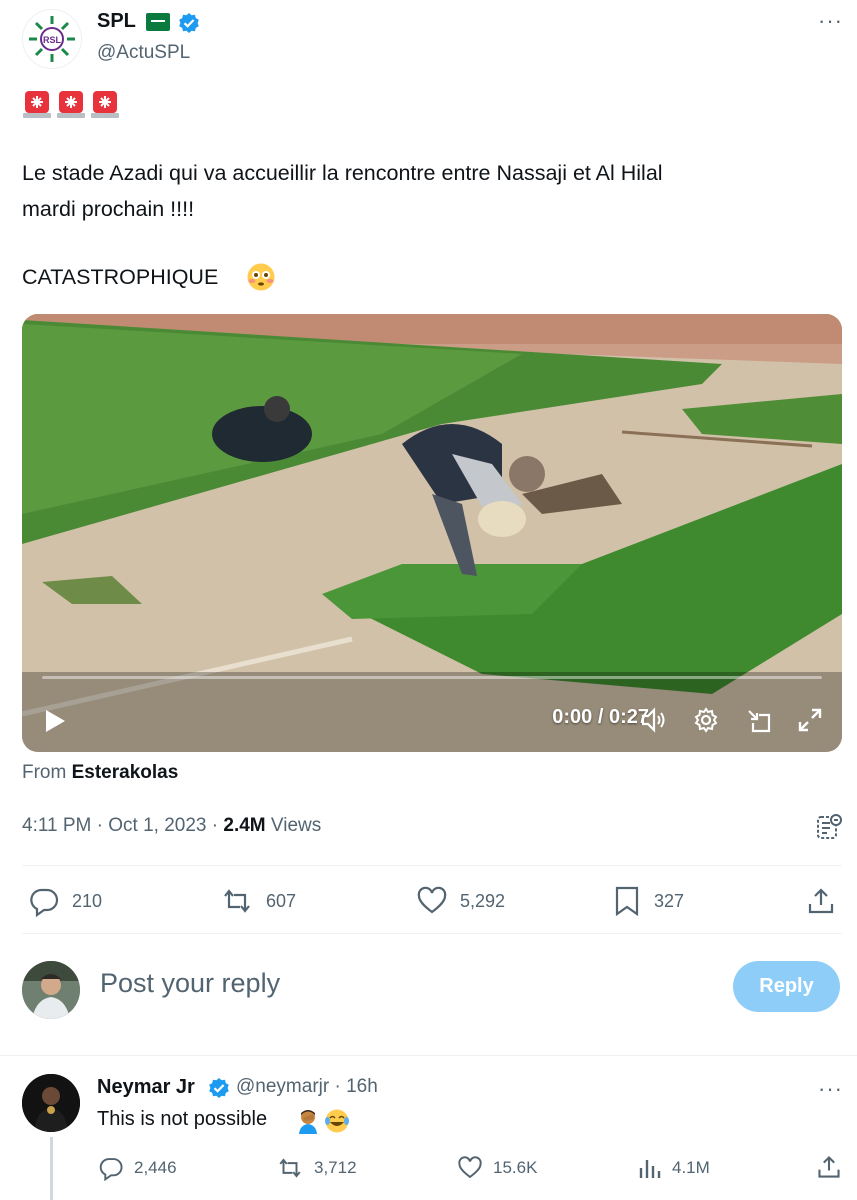 This screenshot has width=857, height=1200. I want to click on comment-like-action: 15.6K, so click(497, 1168).